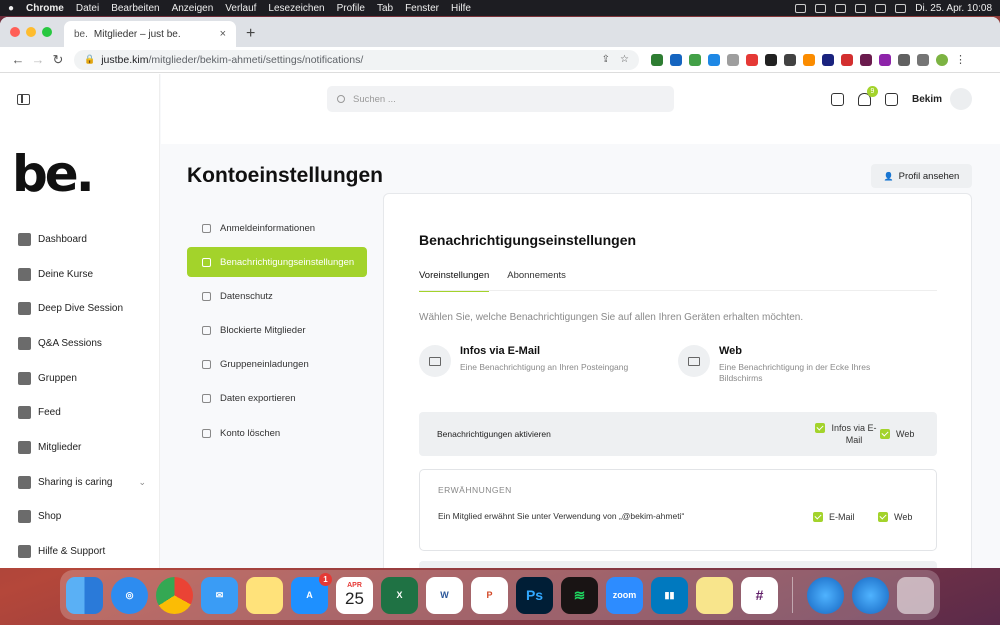 Image resolution: width=1000 pixels, height=625 pixels. Describe the element at coordinates (489, 595) in the screenshot. I see `powerpoint-icon: P` at that location.